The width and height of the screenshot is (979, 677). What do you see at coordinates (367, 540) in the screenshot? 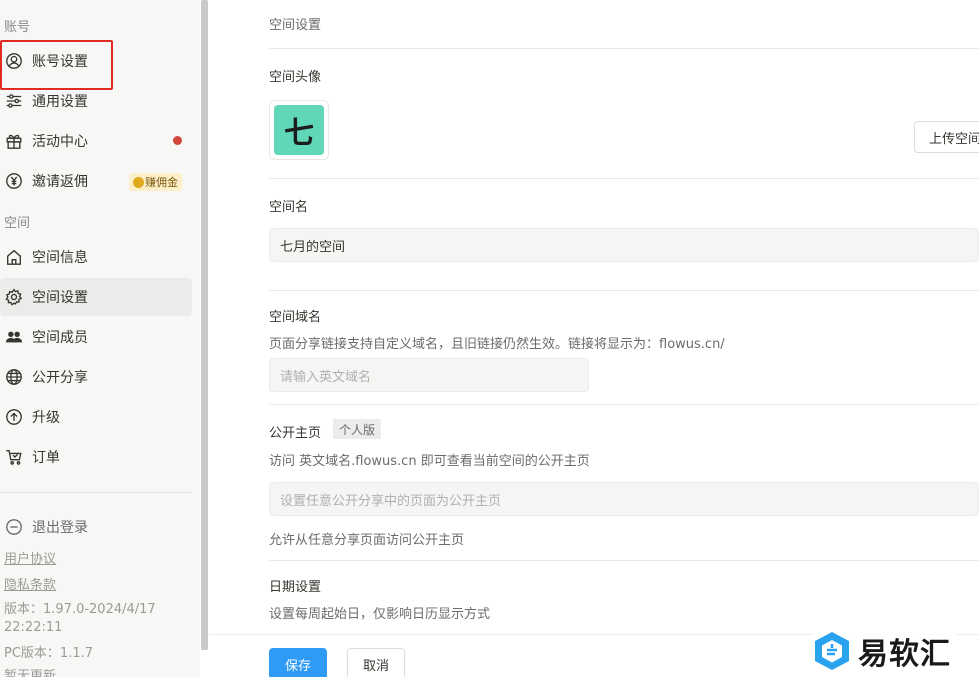
I see `homepage-note: 允许从任意分享页面访问公开主页` at bounding box center [367, 540].